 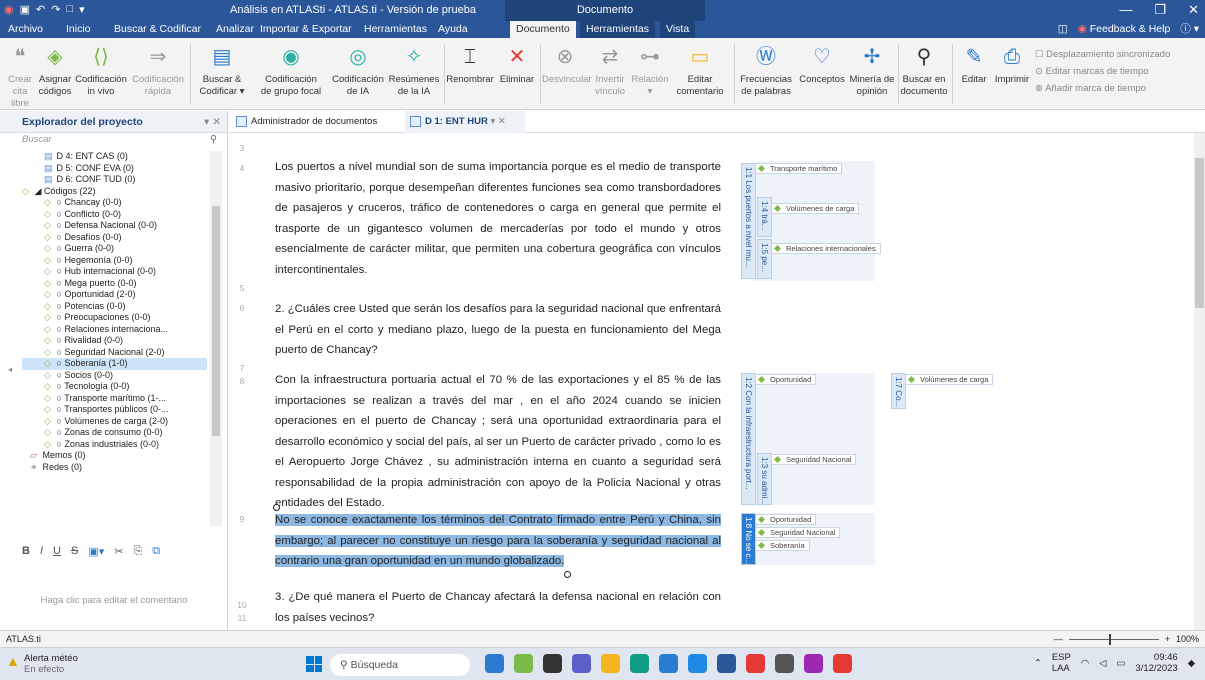 What do you see at coordinates (1038, 663) in the screenshot?
I see `tray-chevron-icon: ⌃` at bounding box center [1038, 663].